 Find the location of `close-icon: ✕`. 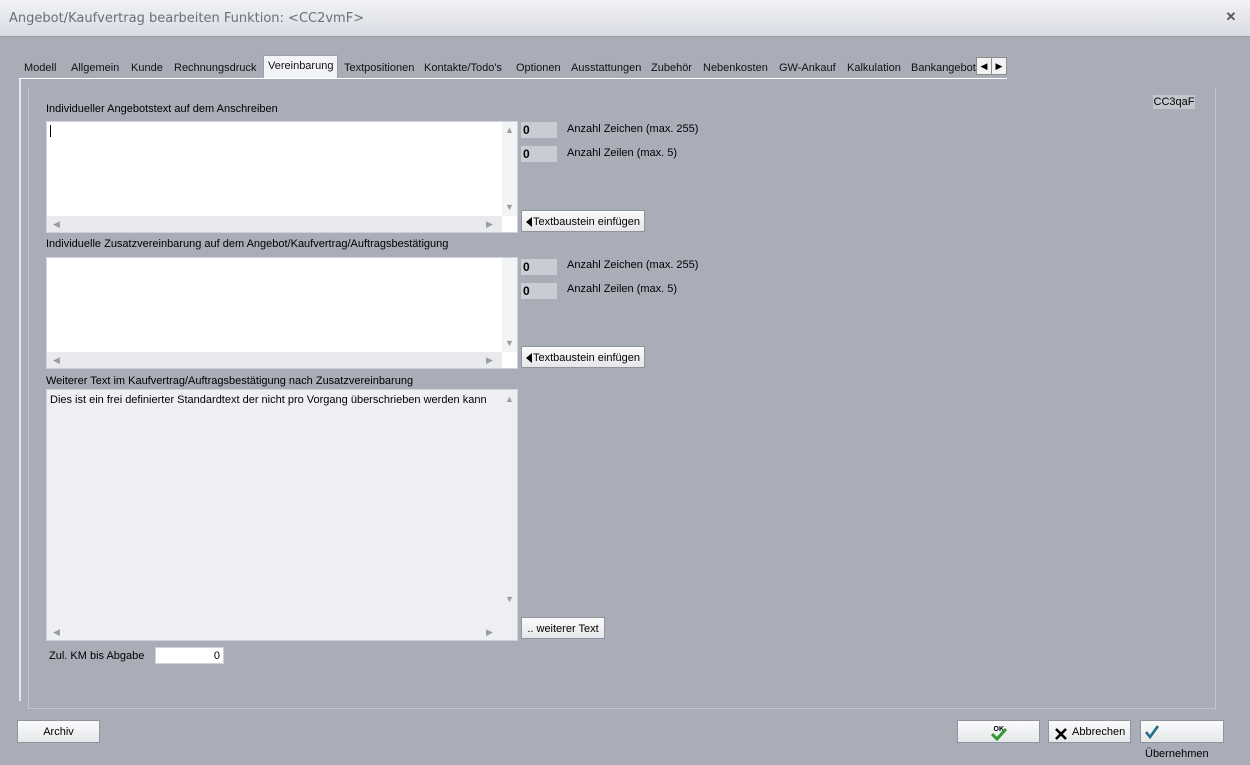

close-icon: ✕ is located at coordinates (1231, 17).